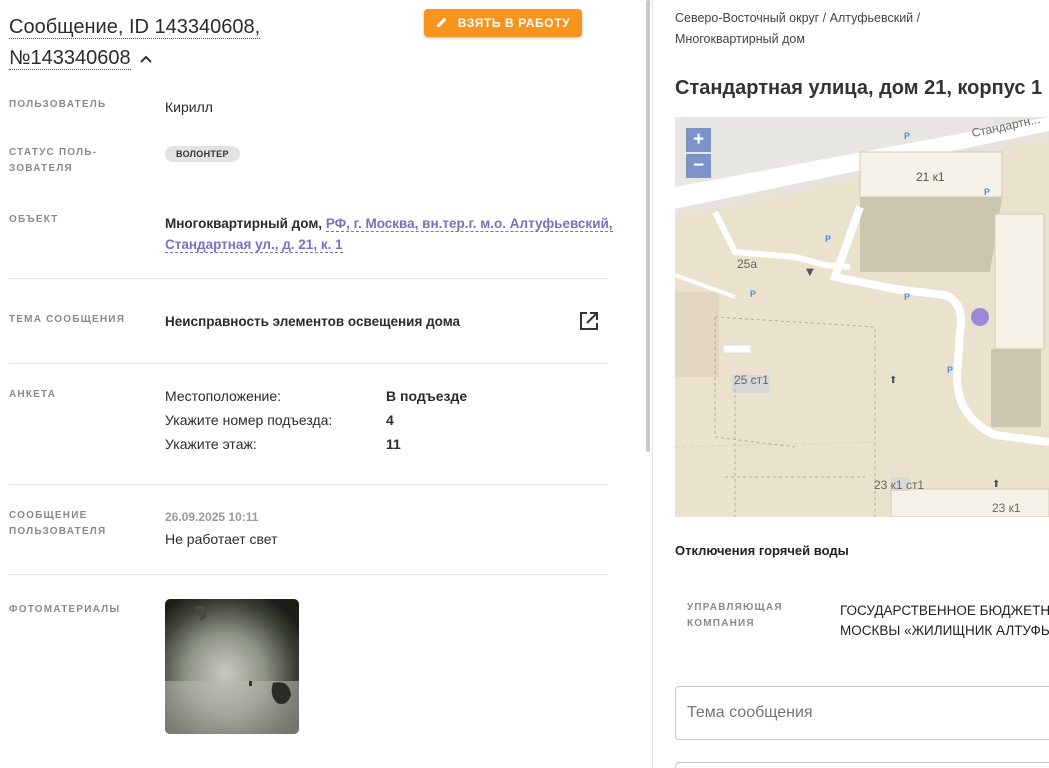 The width and height of the screenshot is (1049, 768). Describe the element at coordinates (798, 18) in the screenshot. I see `breadcrumb-line1: Северо-Восточный округ / Алтуфьевский /` at that location.